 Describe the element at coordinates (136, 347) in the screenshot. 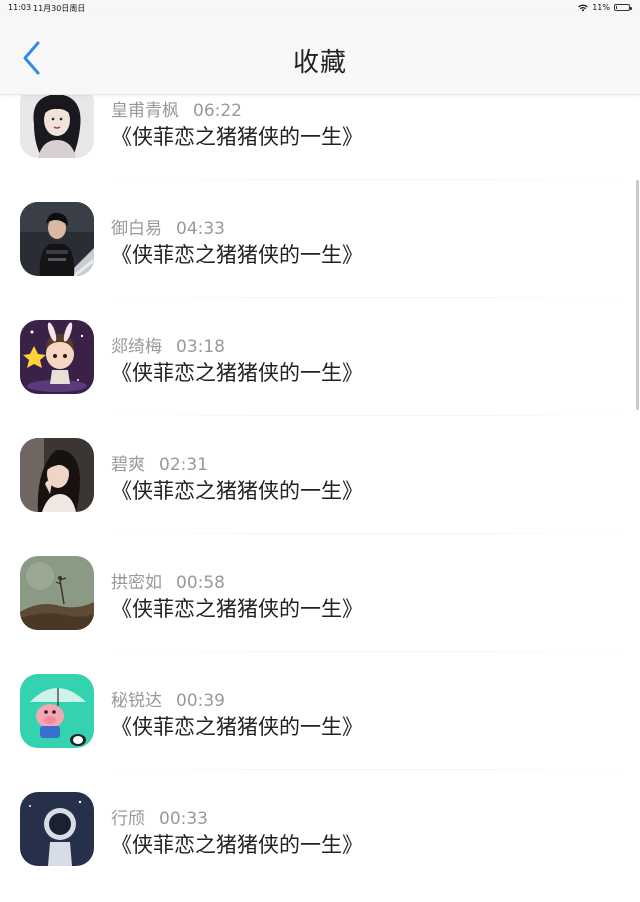

I see `author-name: 郯绮梅` at that location.